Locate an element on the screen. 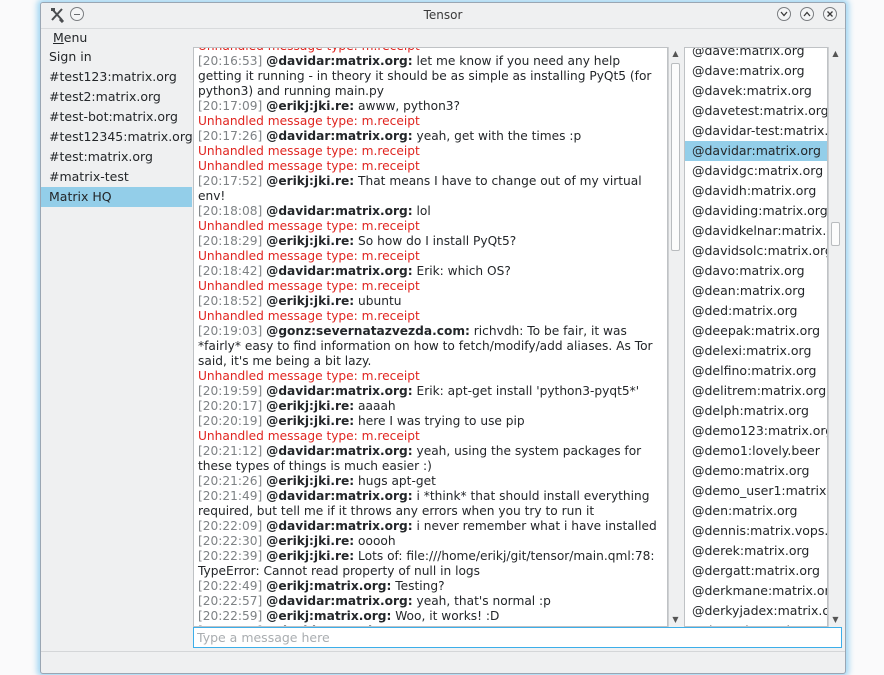 The image size is (884, 675). member-item: @derkyjadex:matrix.org is located at coordinates (756, 611).